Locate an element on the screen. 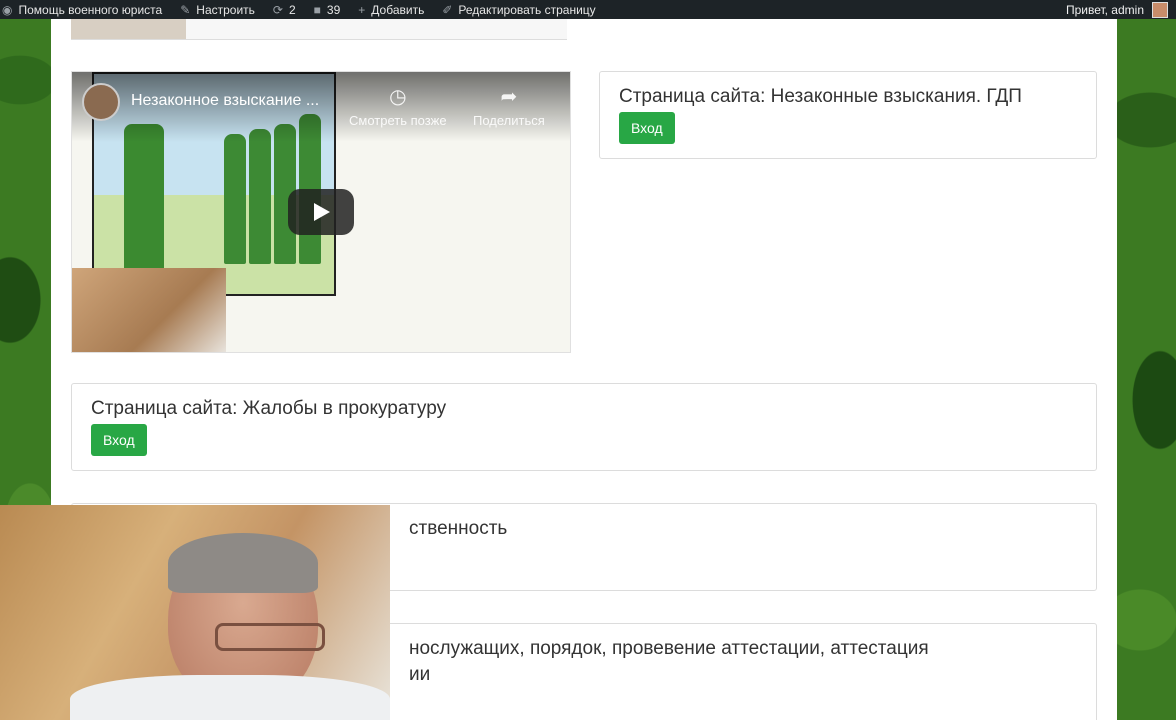 This screenshot has height=720, width=1176. adminbar-comments: ■ 39 is located at coordinates (327, 10).